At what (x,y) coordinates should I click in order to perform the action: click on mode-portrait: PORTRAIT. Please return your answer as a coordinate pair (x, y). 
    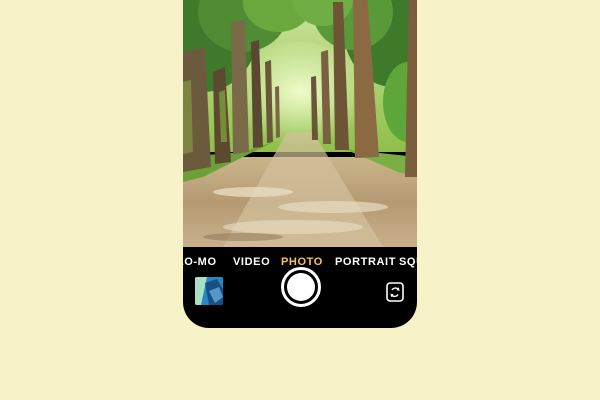
    Looking at the image, I should click on (365, 262).